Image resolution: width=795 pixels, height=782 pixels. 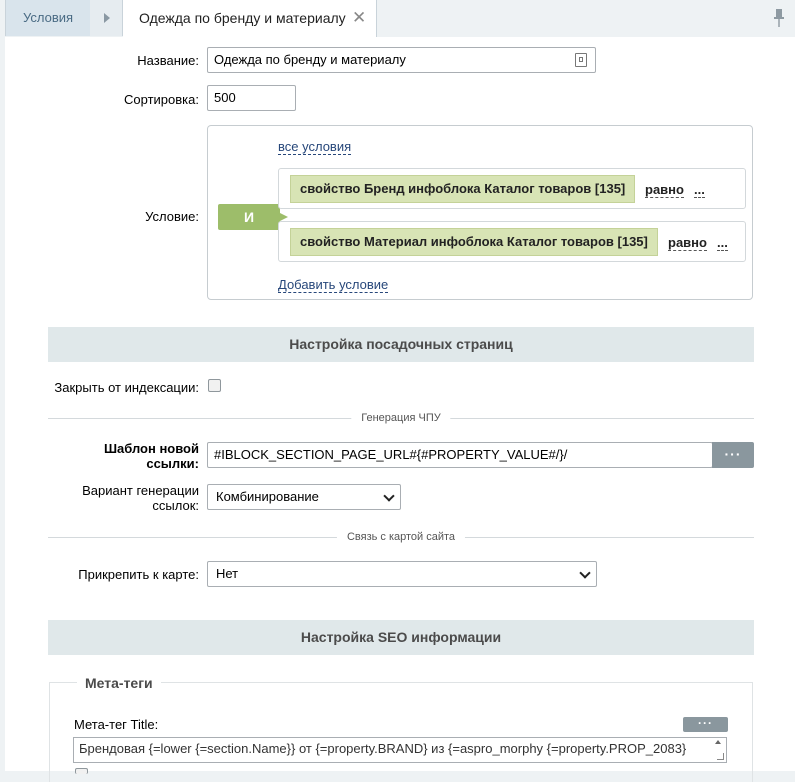 I want to click on meta-title-more-button: ···, so click(x=705, y=724).